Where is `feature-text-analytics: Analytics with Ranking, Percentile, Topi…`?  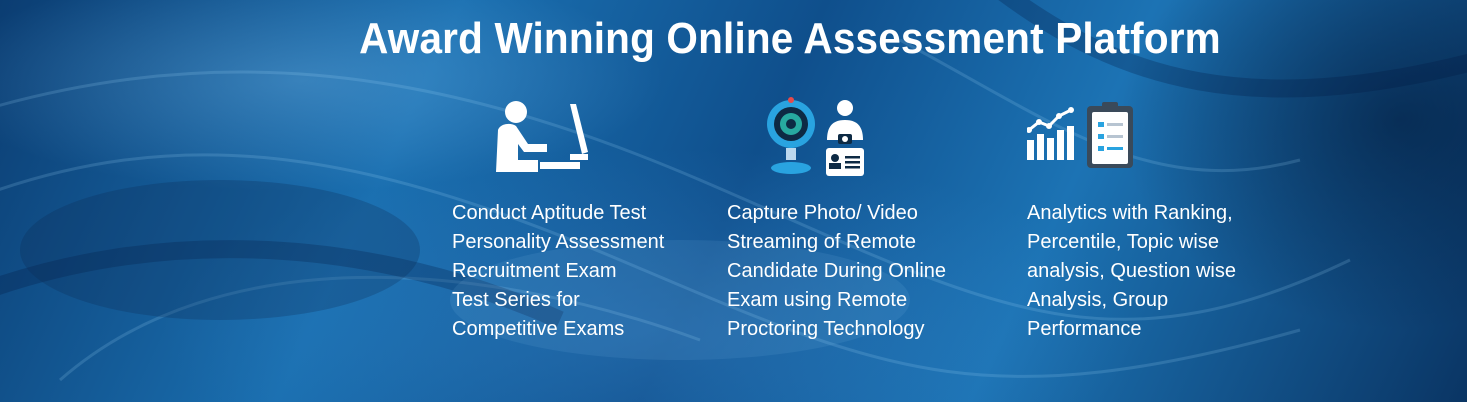 feature-text-analytics: Analytics with Ranking, Percentile, Topi… is located at coordinates (1157, 271).